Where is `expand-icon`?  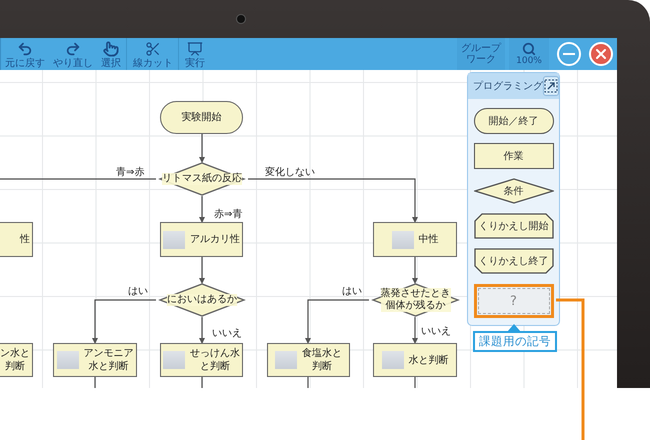 expand-icon is located at coordinates (551, 86).